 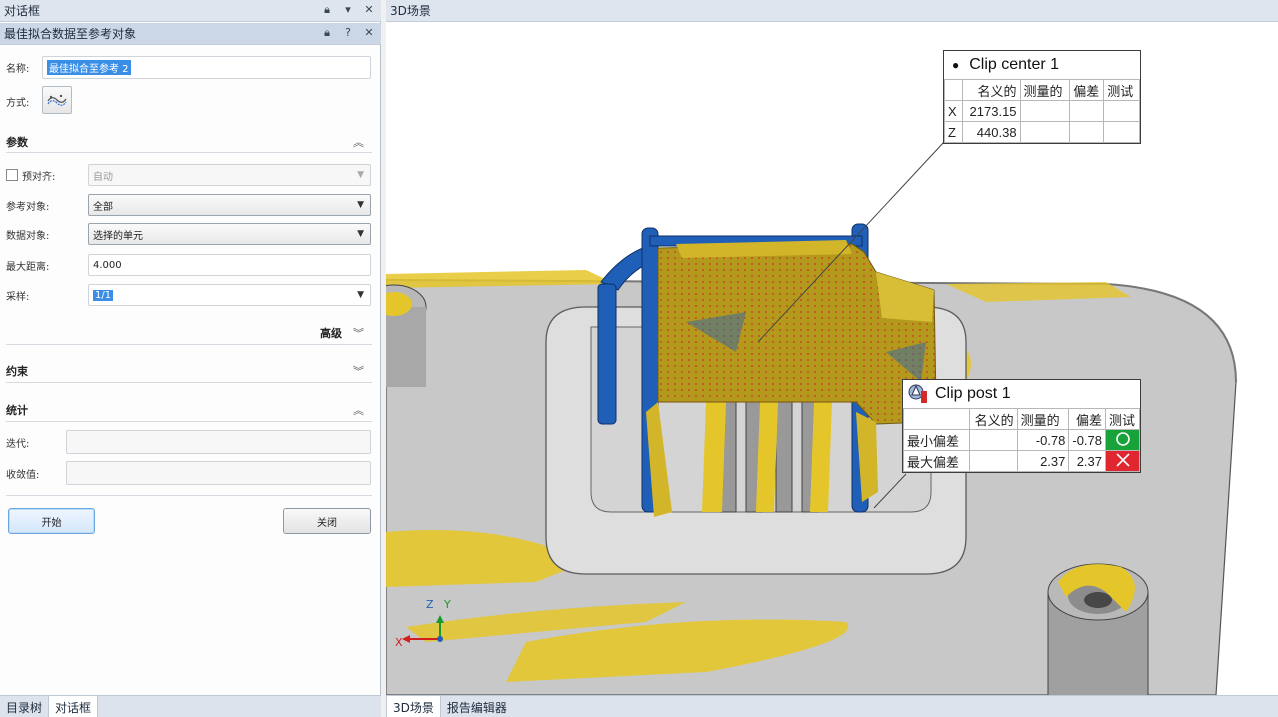 I want to click on nominal-cell, so click(x=993, y=440).